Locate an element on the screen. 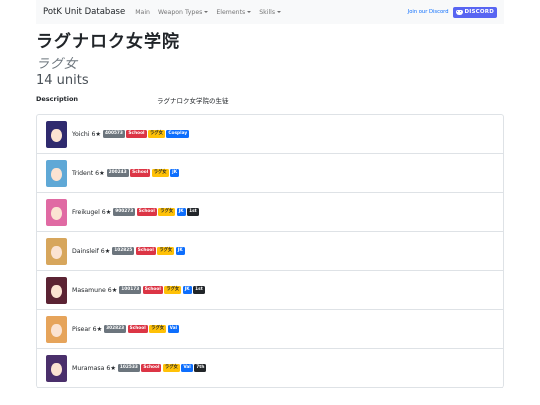 The width and height of the screenshot is (540, 405). nav-main-label: Main is located at coordinates (142, 12).